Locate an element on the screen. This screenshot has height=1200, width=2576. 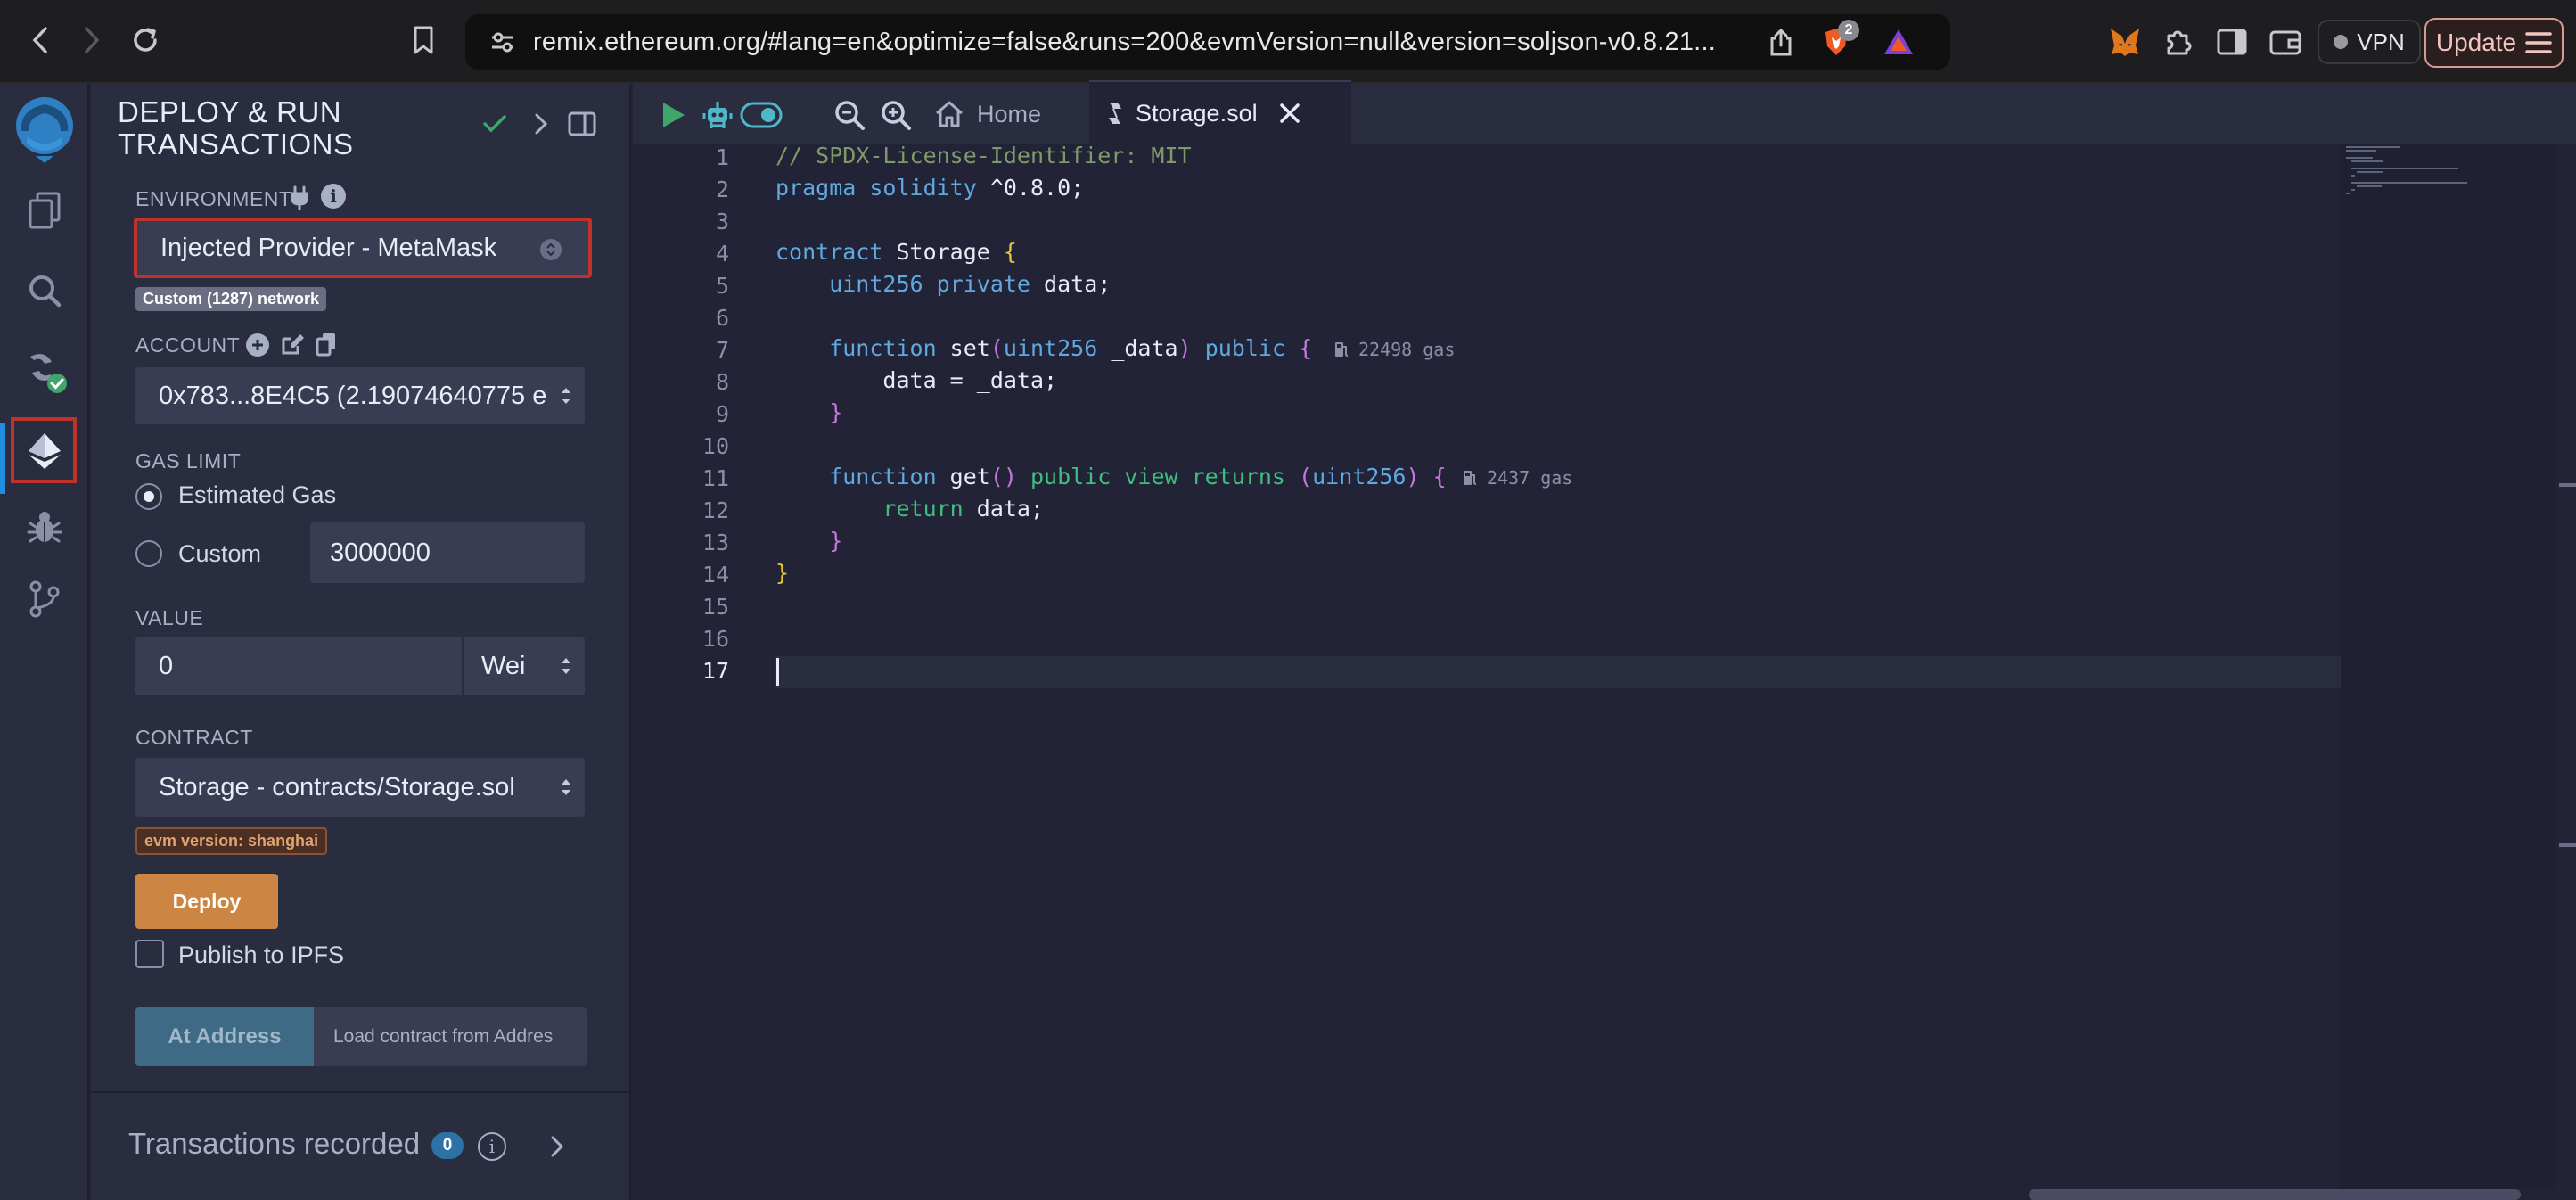
contract-select: Storage - contracts/Storage.sol is located at coordinates (360, 787).